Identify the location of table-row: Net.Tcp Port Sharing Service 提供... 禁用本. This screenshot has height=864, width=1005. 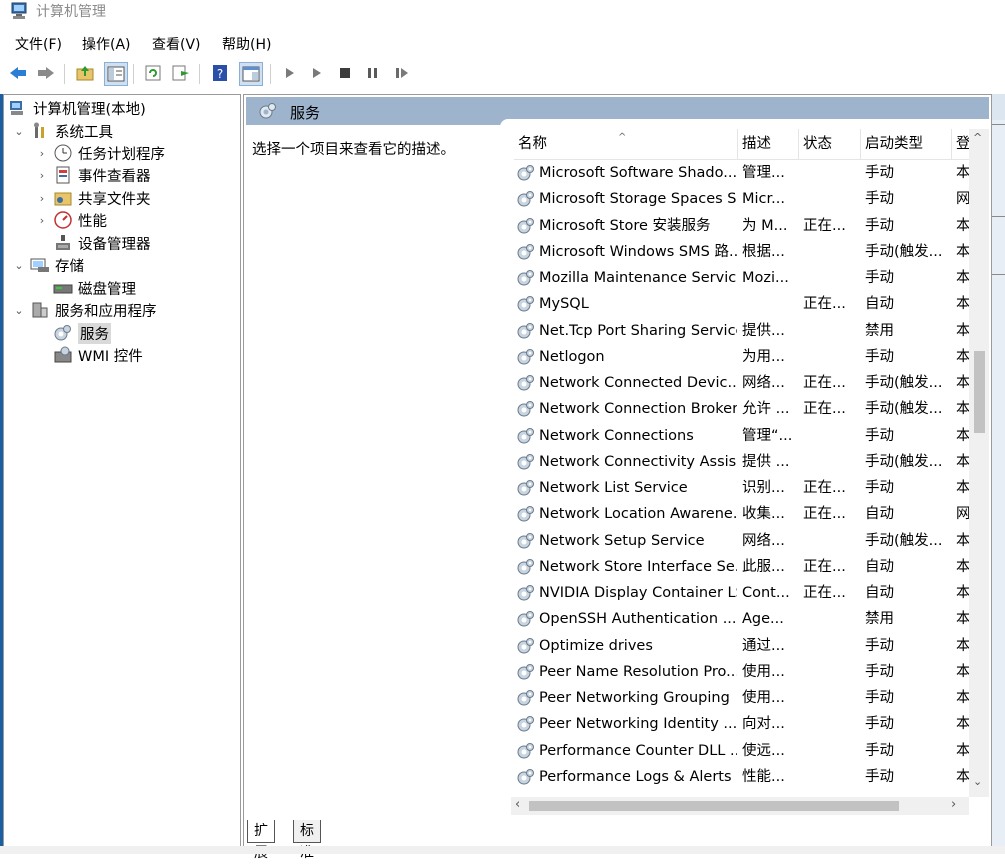
(743, 331).